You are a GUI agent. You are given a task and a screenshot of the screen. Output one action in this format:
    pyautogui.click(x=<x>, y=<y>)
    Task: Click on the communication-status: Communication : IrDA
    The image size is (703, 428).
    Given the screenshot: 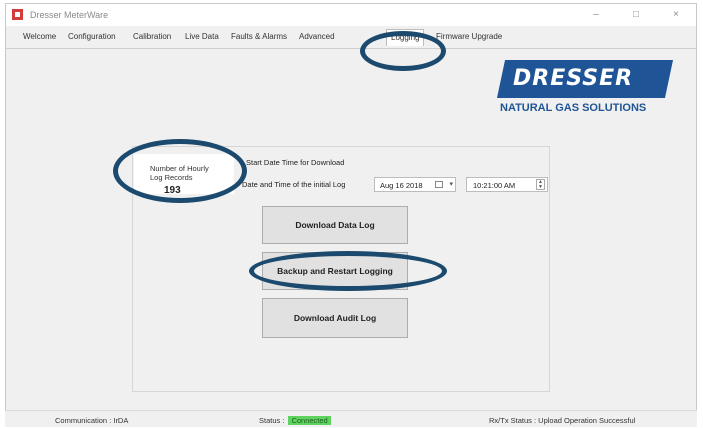 What is the action you would take?
    pyautogui.click(x=92, y=420)
    